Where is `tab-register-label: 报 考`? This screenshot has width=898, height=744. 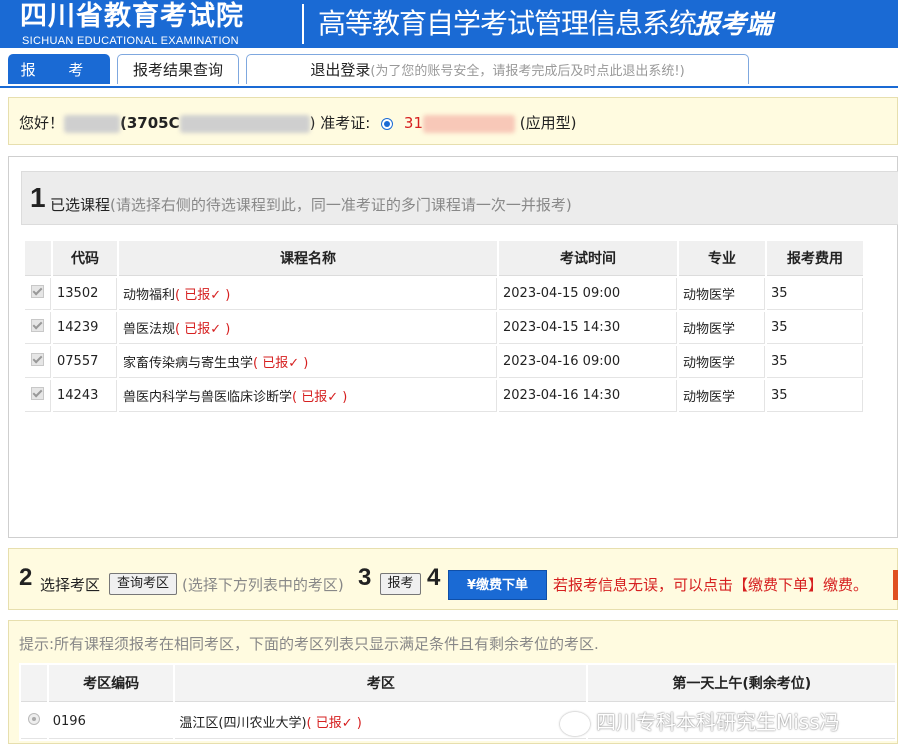
tab-register-label: 报 考 is located at coordinates (59, 70).